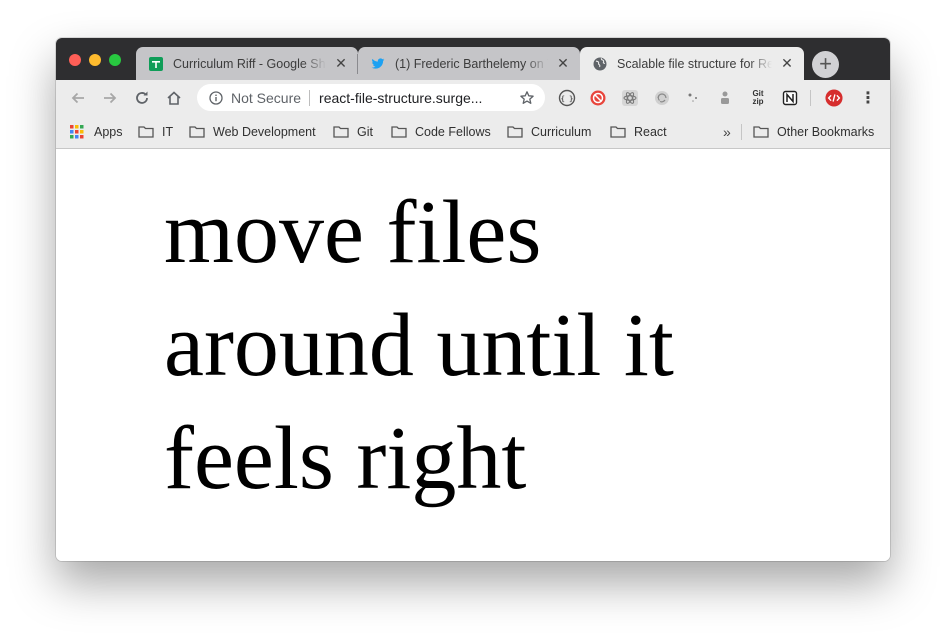  I want to click on twitter-icon, so click(378, 64).